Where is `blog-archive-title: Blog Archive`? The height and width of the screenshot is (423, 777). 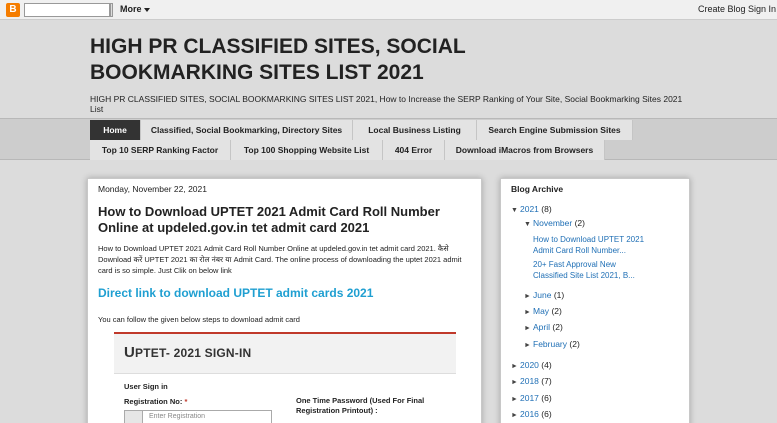 blog-archive-title: Blog Archive is located at coordinates (537, 189).